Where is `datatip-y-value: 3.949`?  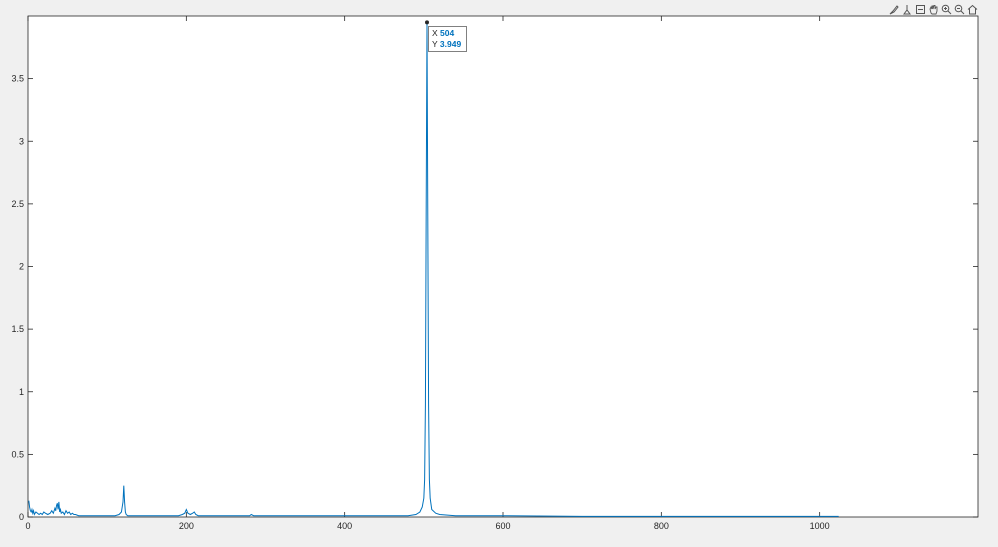
datatip-y-value: 3.949 is located at coordinates (450, 44).